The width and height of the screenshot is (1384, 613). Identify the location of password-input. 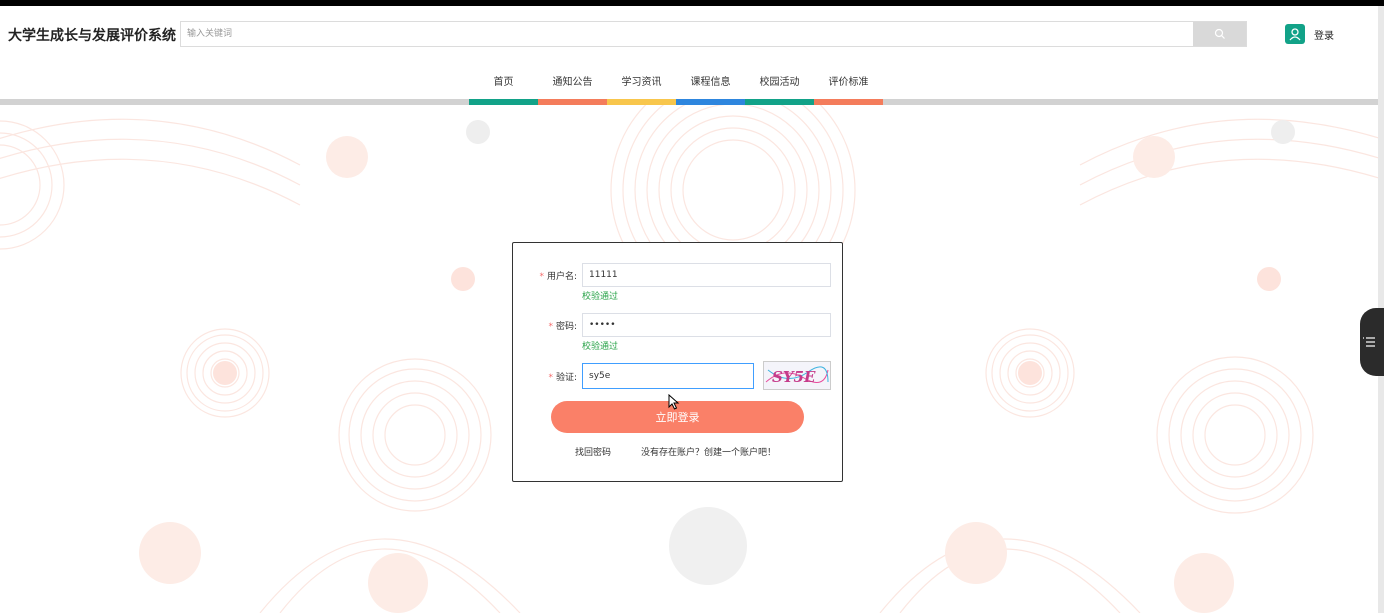
(706, 325).